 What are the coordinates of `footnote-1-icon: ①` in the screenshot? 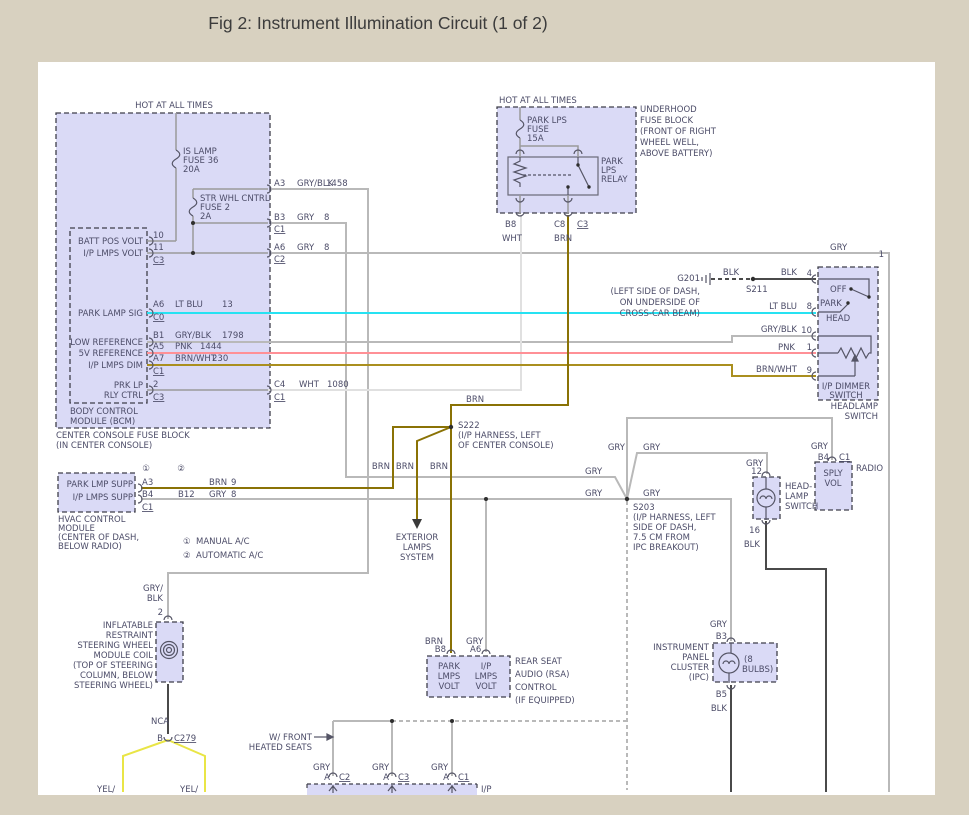 It's located at (187, 542).